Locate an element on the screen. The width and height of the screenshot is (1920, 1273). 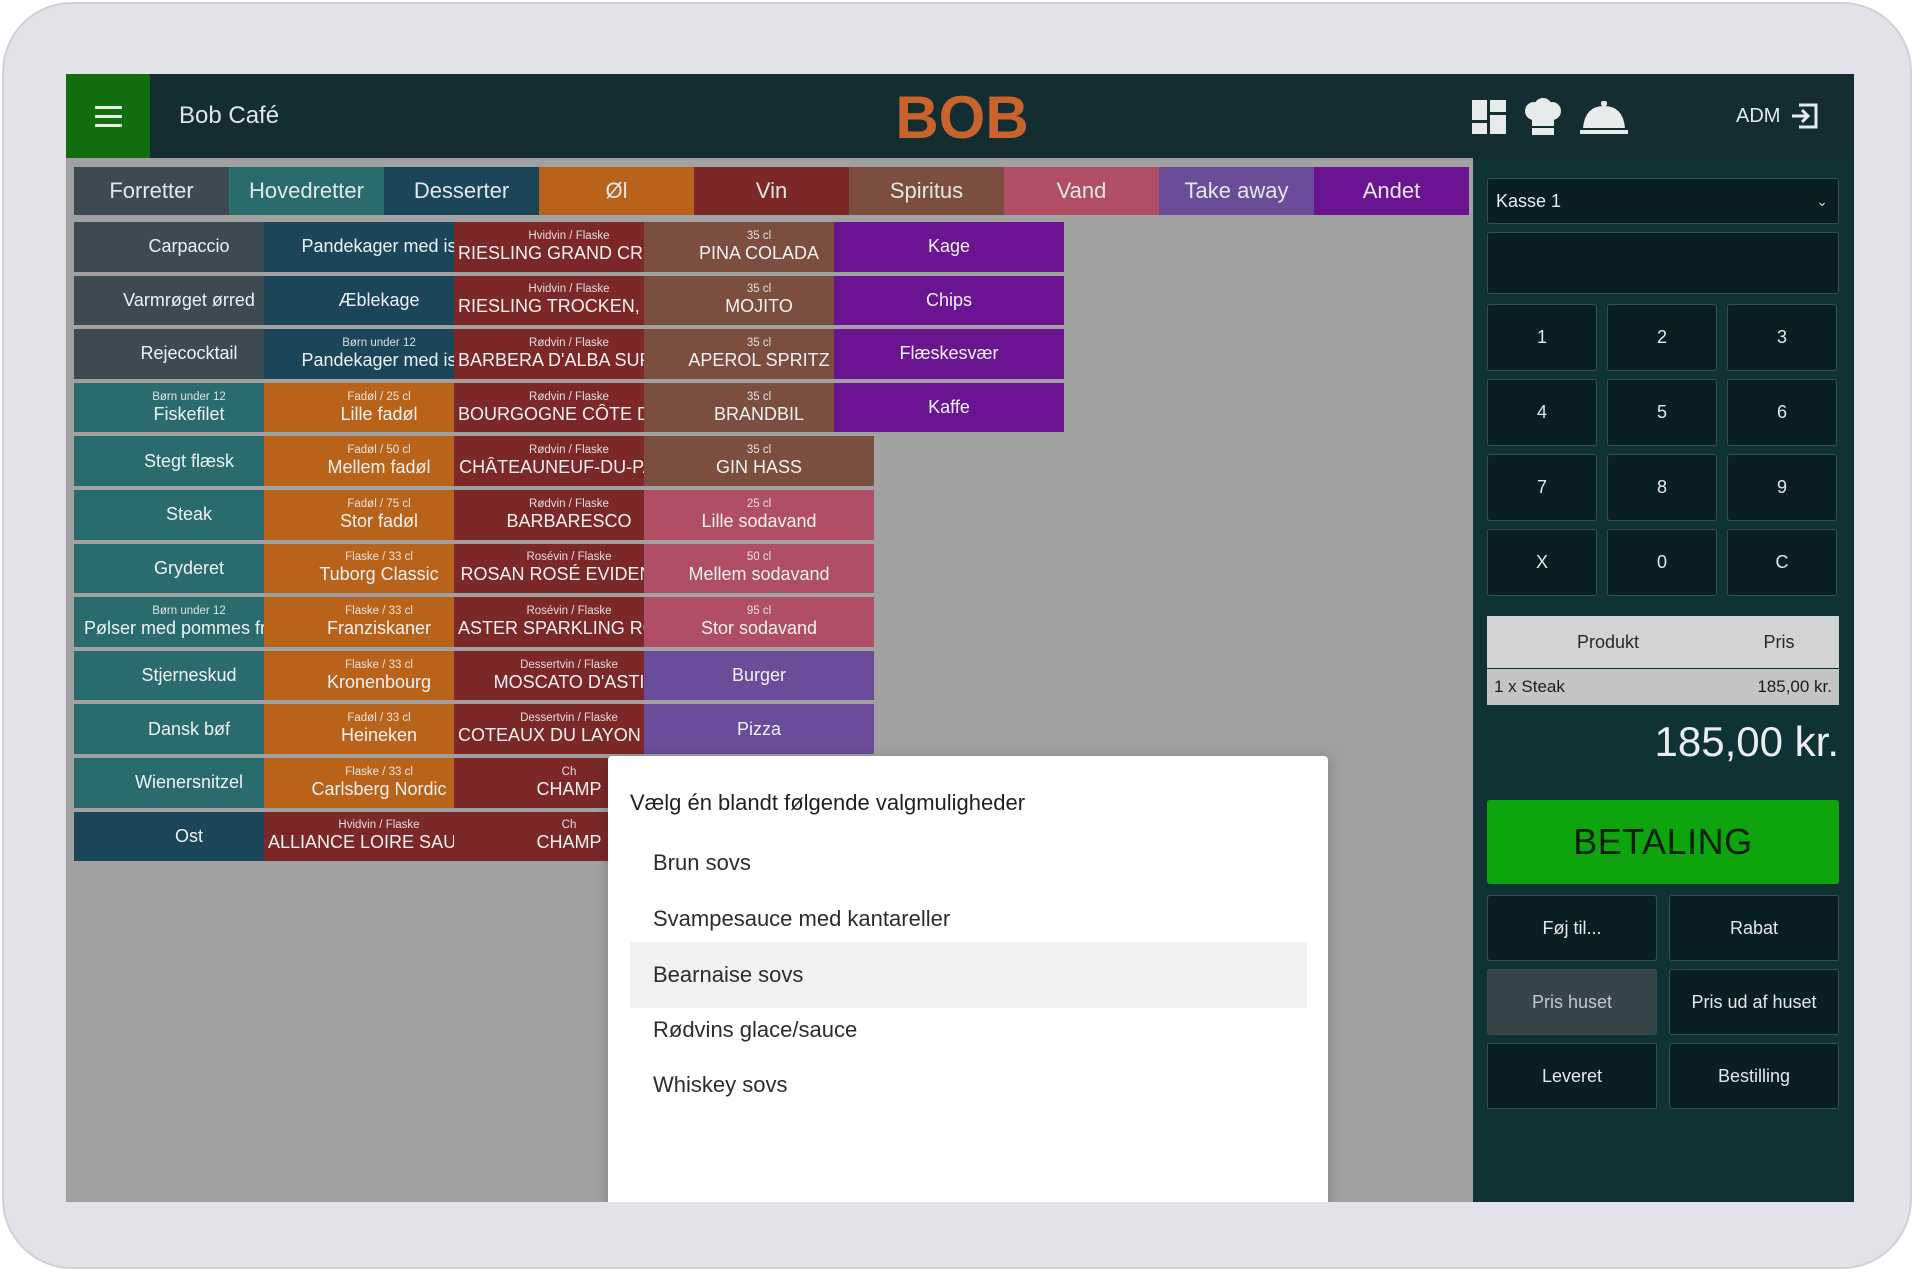
chevron-down-icon: ⌄ is located at coordinates (1822, 201).